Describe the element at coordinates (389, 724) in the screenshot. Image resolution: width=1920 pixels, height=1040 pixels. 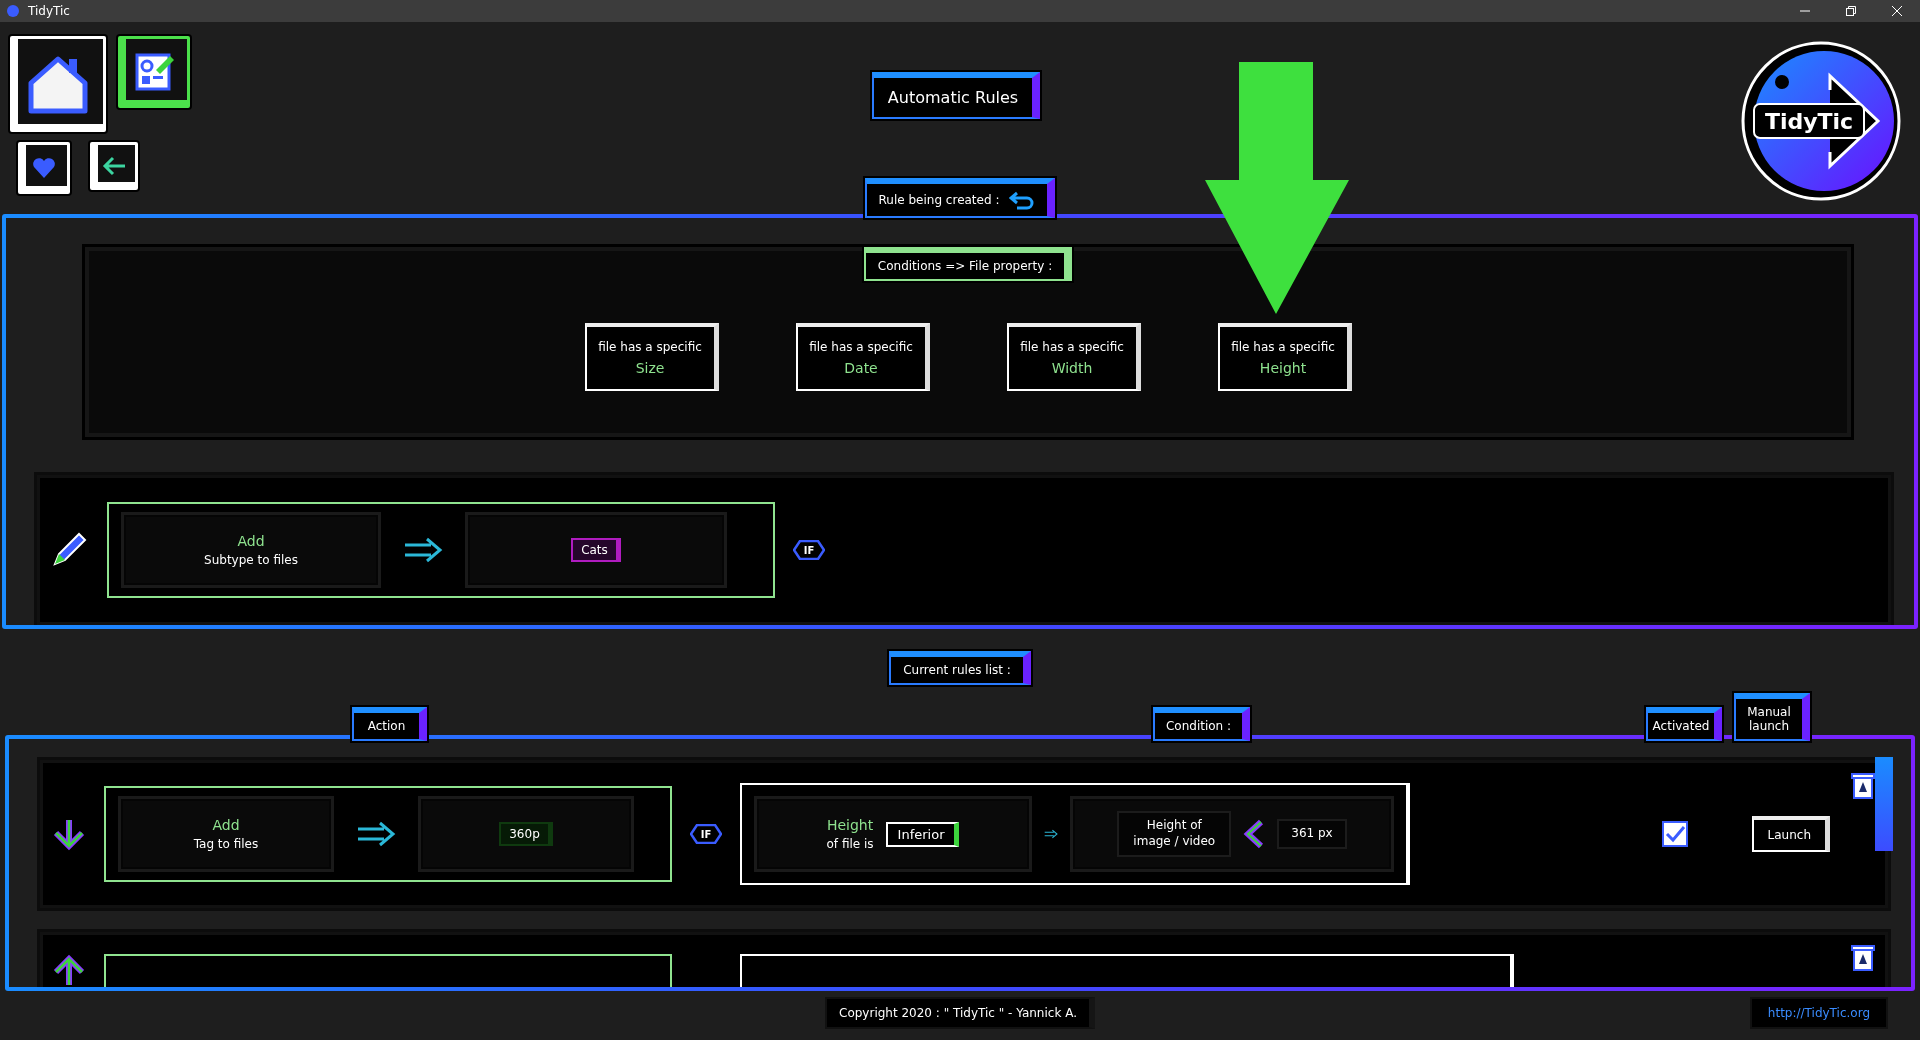
I see `column-header: Action` at that location.